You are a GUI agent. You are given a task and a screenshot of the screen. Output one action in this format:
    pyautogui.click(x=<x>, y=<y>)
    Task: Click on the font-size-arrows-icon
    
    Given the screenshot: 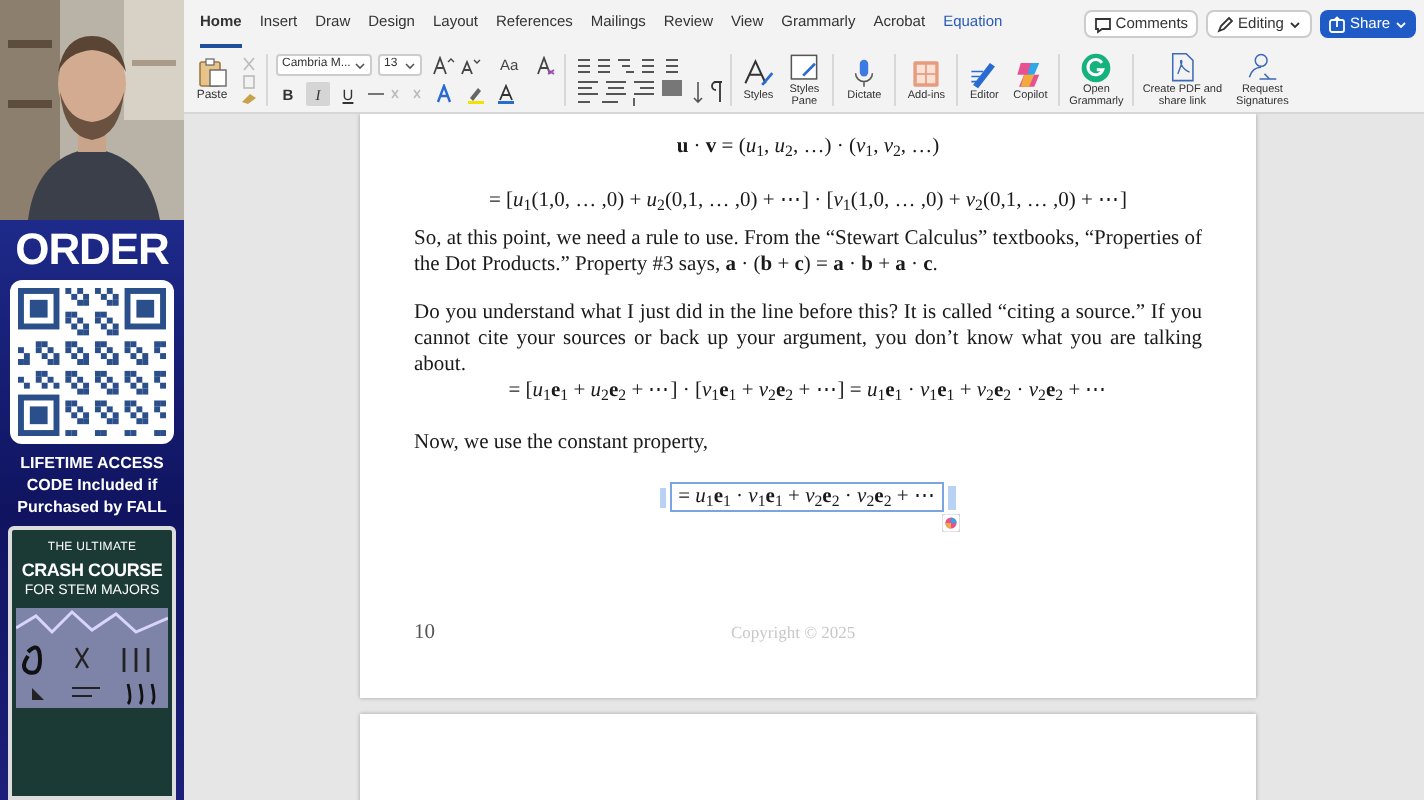 What is the action you would take?
    pyautogui.click(x=458, y=65)
    